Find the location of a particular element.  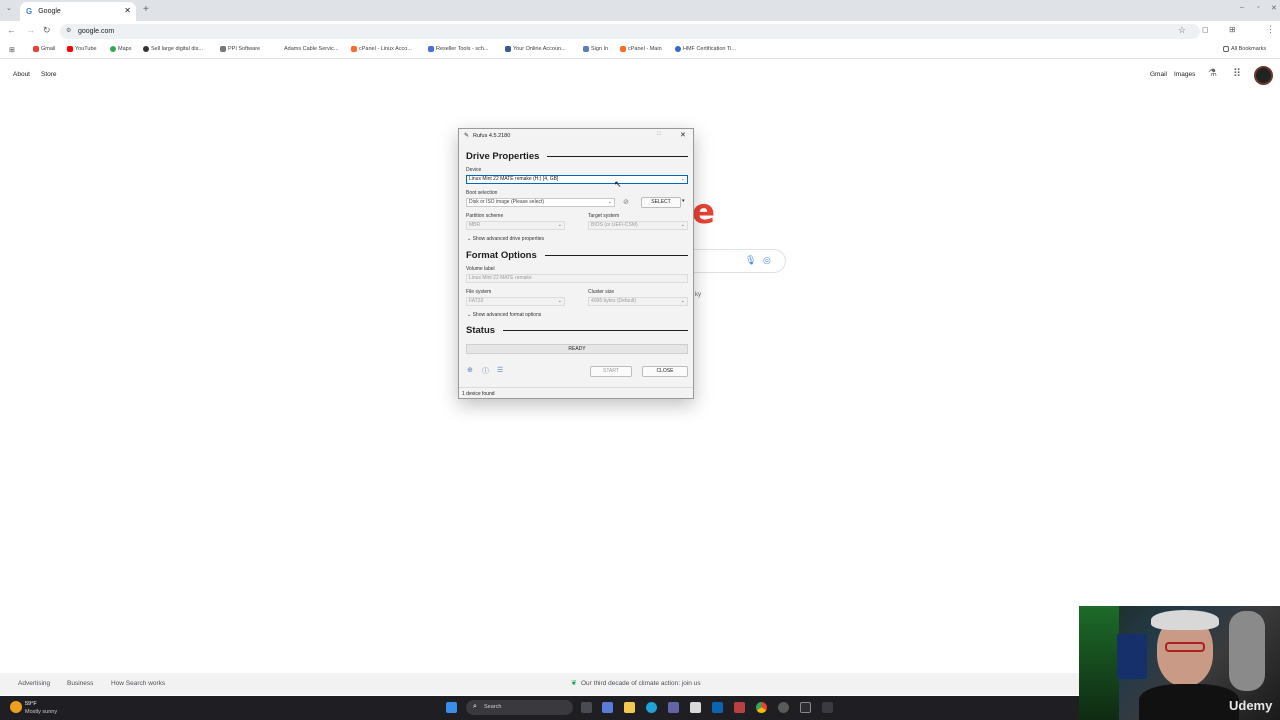

search-box-fragment: 🎙 ◎ is located at coordinates (738, 261).